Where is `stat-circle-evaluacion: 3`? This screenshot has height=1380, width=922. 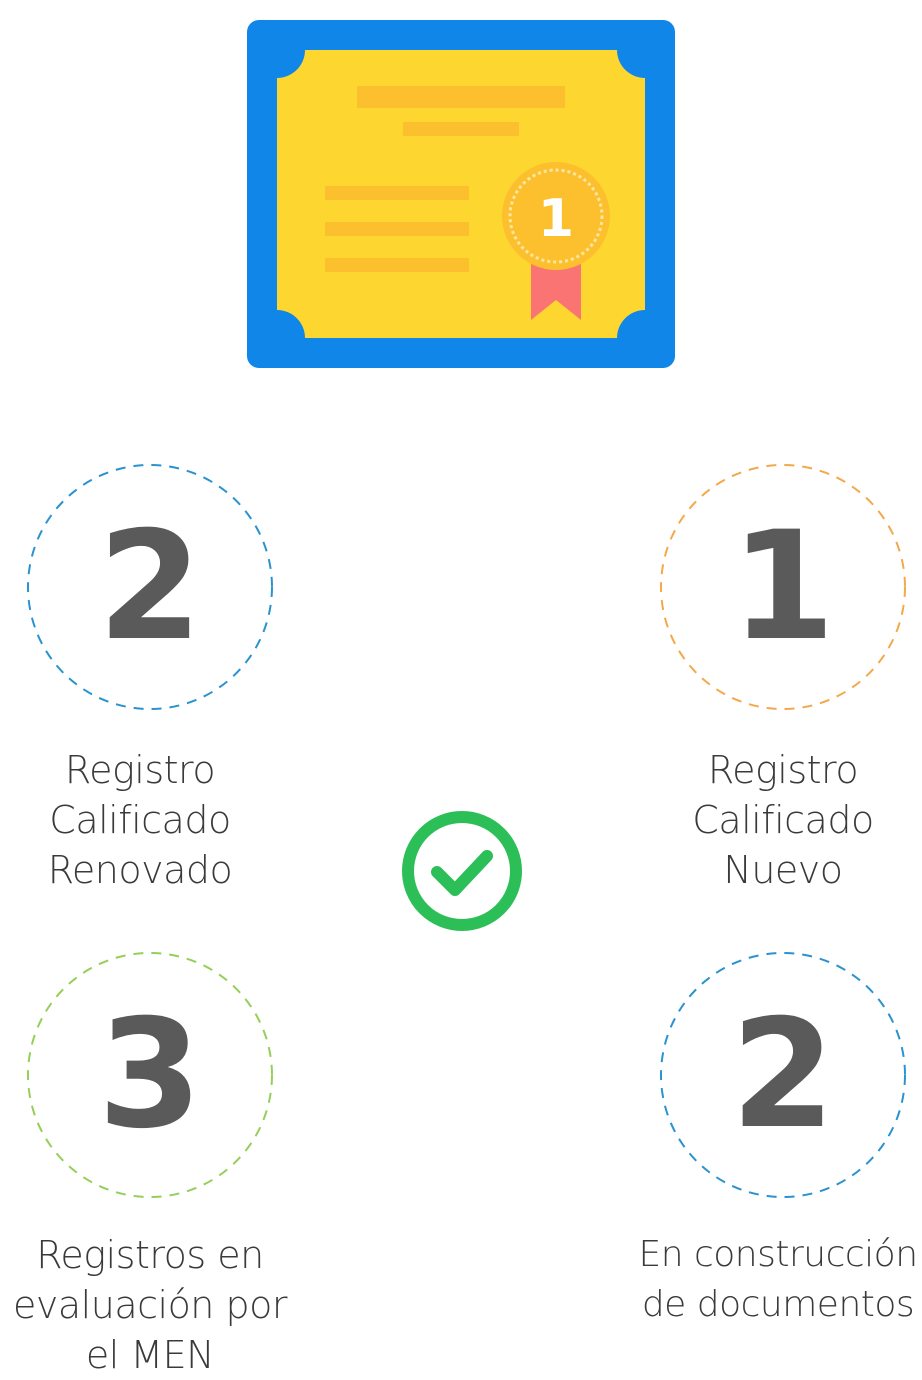
stat-circle-evaluacion: 3 is located at coordinates (150, 1075).